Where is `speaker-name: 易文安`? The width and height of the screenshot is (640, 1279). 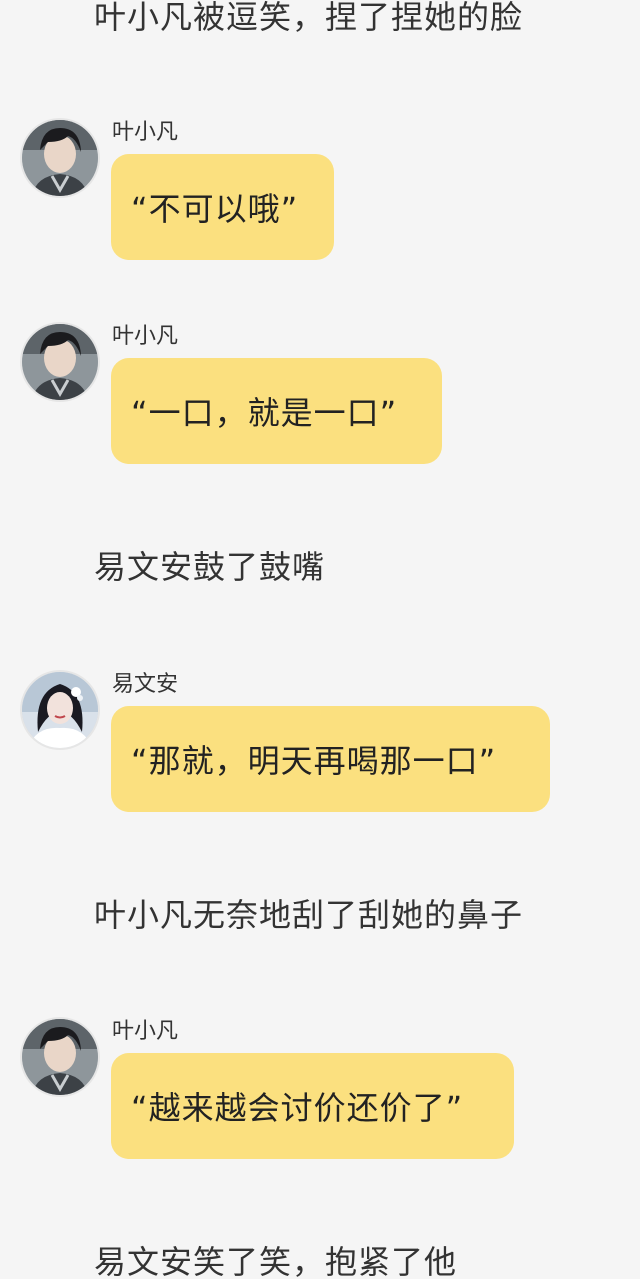 speaker-name: 易文安 is located at coordinates (145, 684).